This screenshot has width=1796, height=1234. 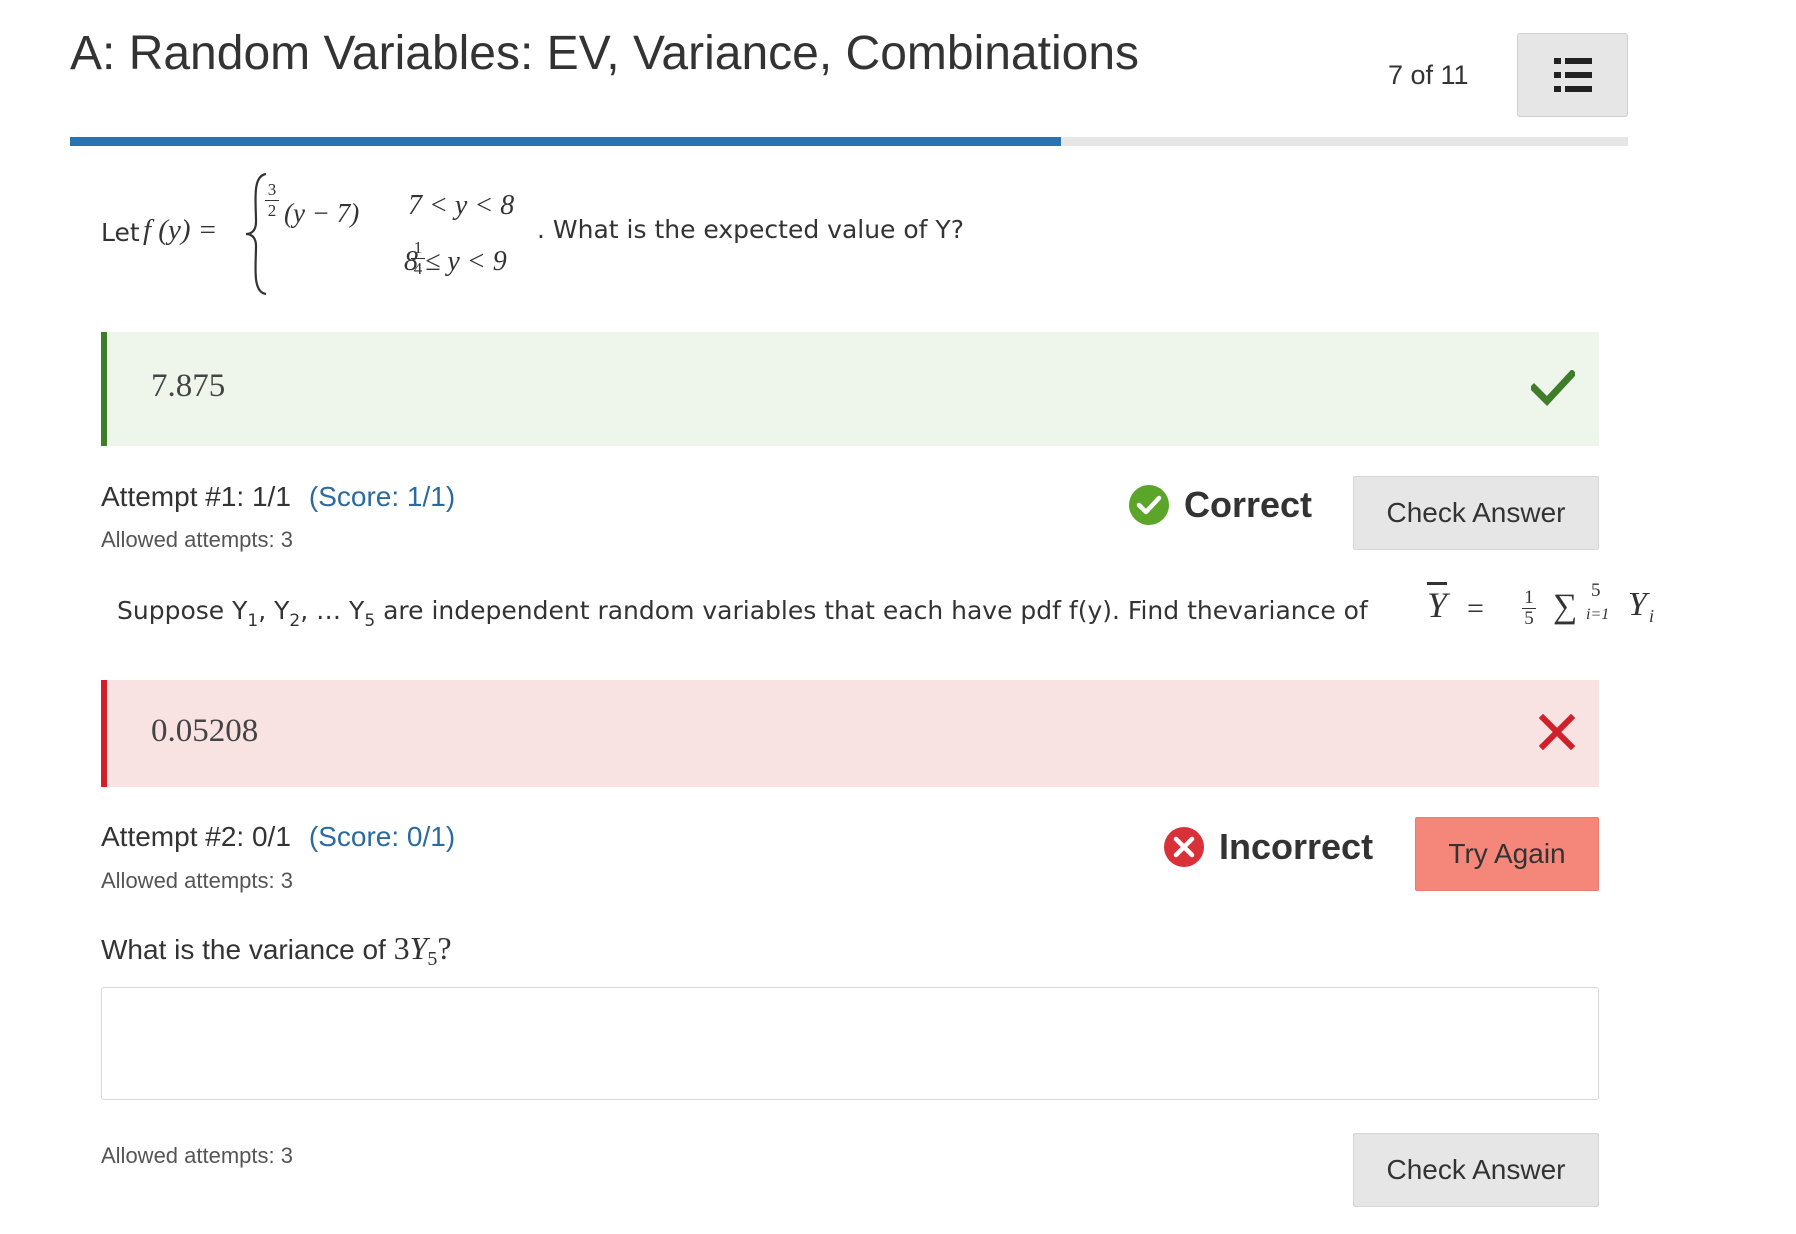 I want to click on case-2-condition: 8 ≤ y < 9, so click(x=455, y=261).